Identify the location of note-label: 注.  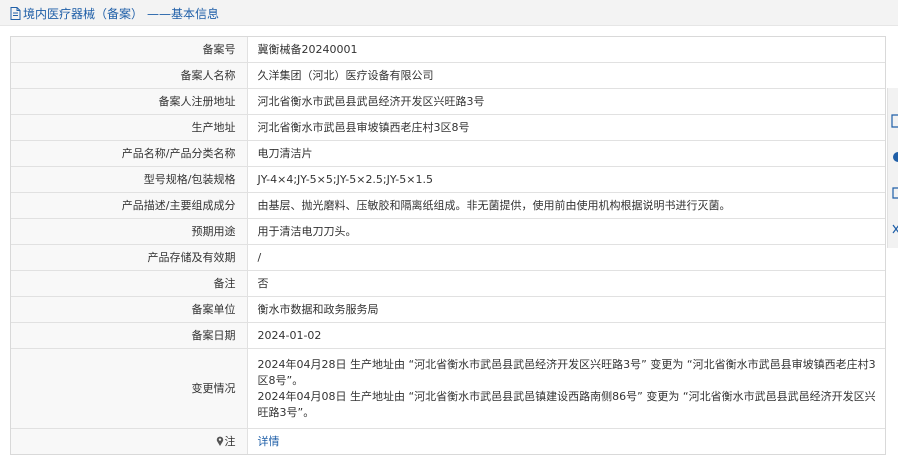
(230, 441).